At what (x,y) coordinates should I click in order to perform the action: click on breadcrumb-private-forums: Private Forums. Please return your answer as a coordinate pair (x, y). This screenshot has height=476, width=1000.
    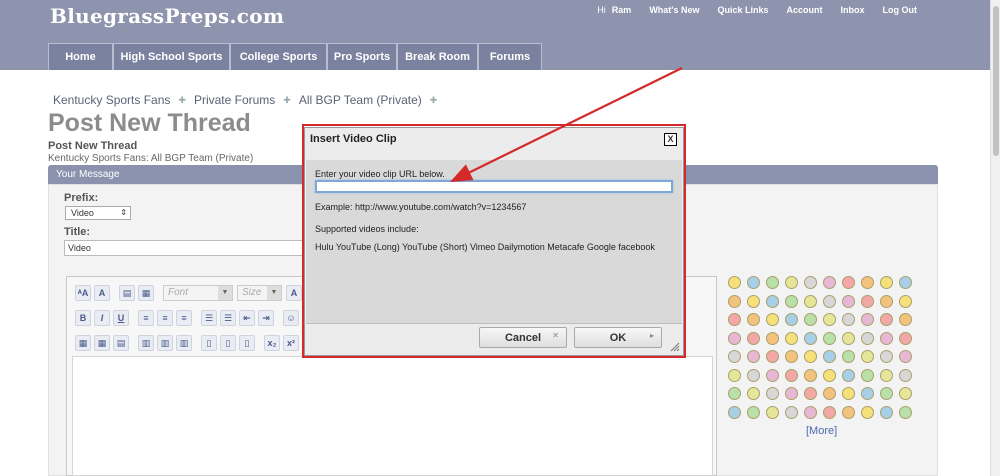
    Looking at the image, I should click on (234, 100).